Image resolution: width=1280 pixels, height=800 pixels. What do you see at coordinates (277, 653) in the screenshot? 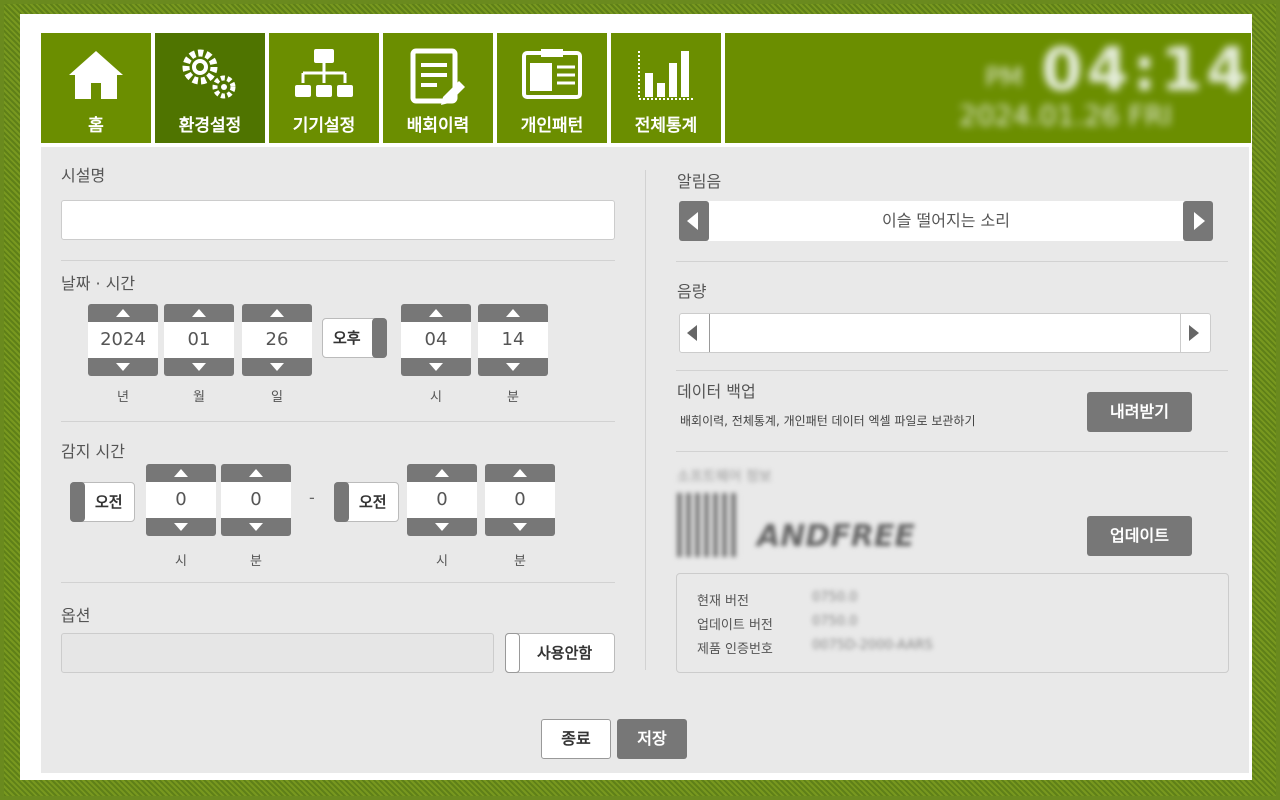
I see `option-input` at bounding box center [277, 653].